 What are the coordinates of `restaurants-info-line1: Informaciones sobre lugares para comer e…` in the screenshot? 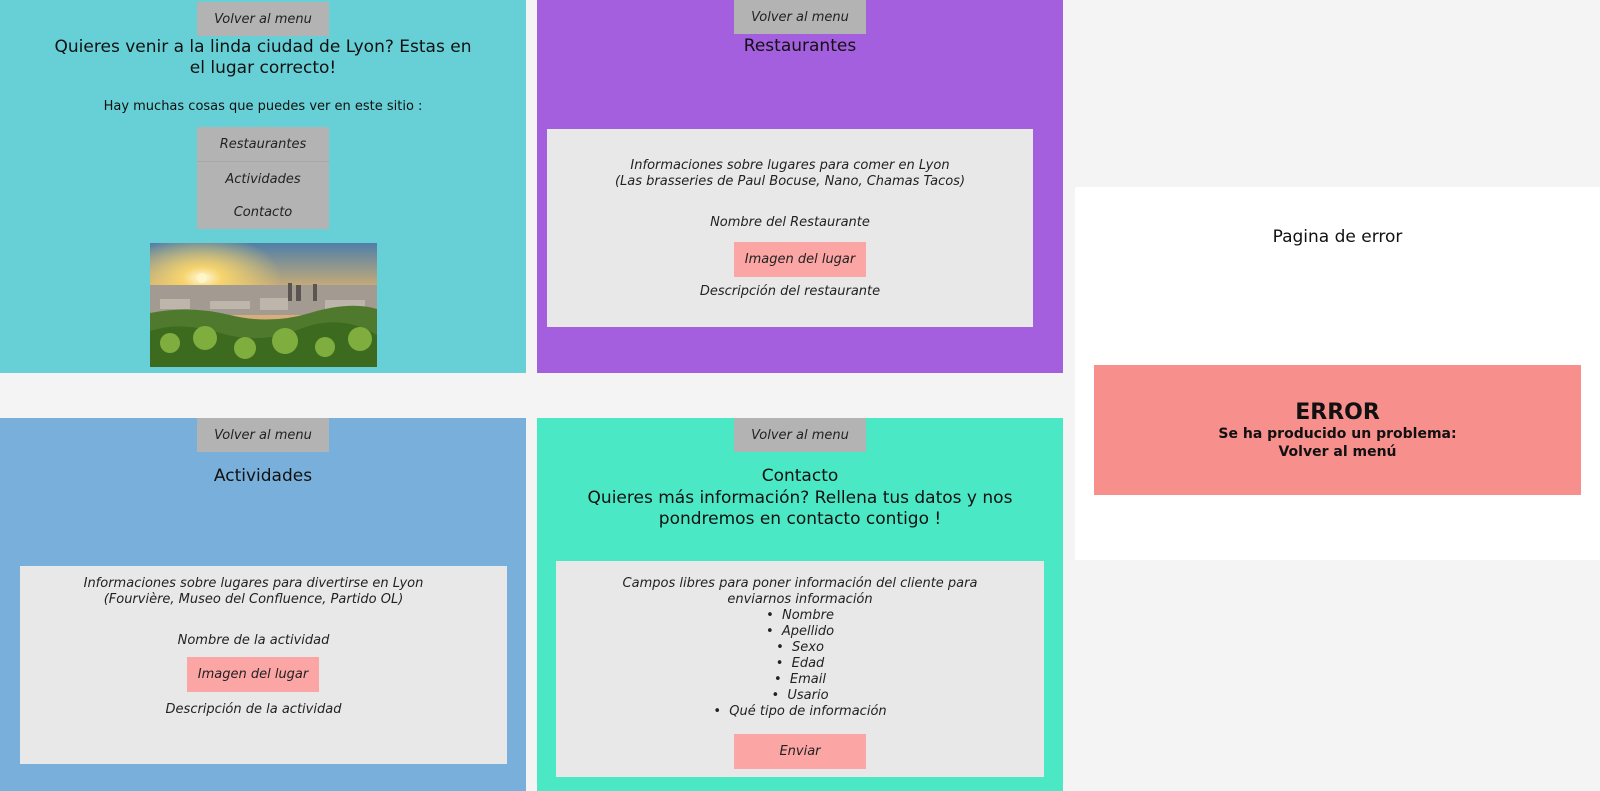 It's located at (790, 165).